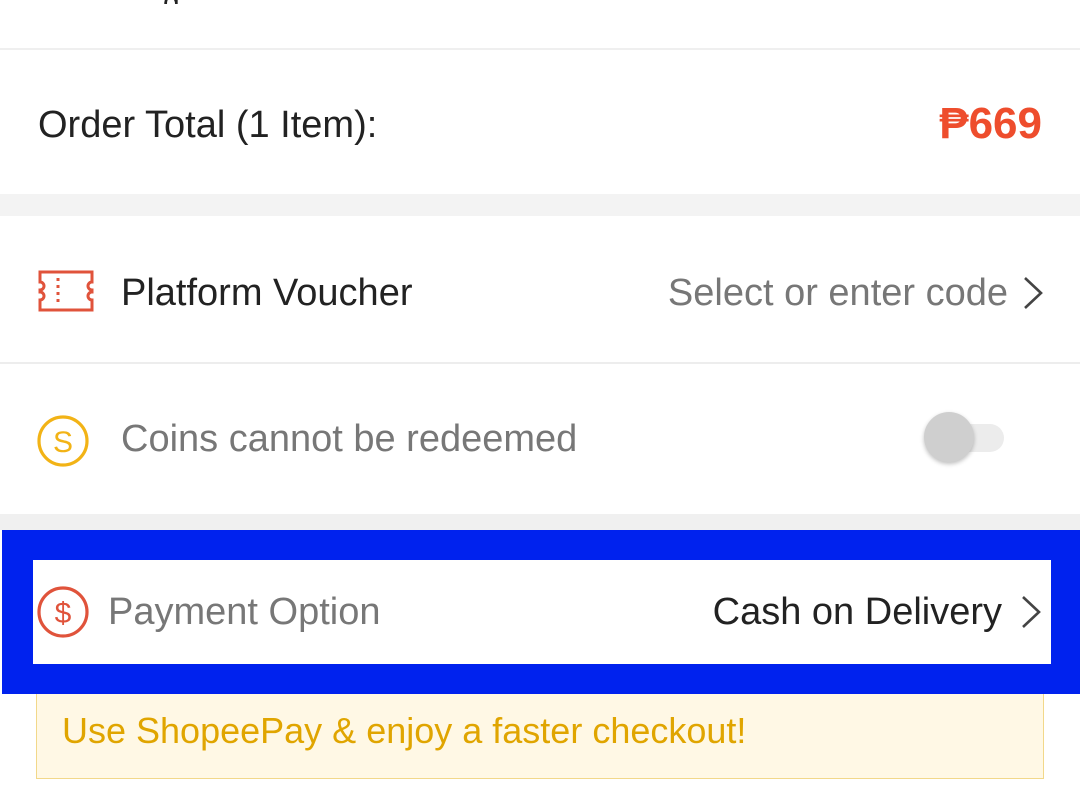 The height and width of the screenshot is (800, 1080). What do you see at coordinates (404, 730) in the screenshot?
I see `shopeepay-promo-text: Use ShopeePay & enjoy a faster checkout!` at bounding box center [404, 730].